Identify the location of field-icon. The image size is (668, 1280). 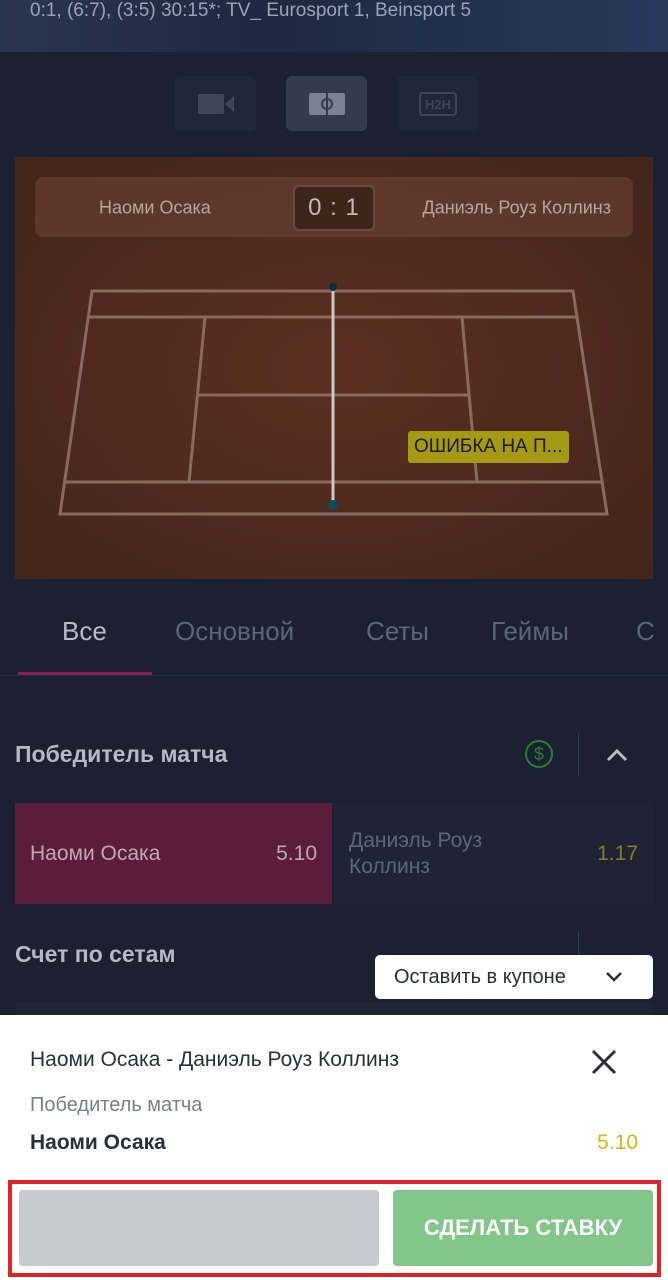
(326, 103).